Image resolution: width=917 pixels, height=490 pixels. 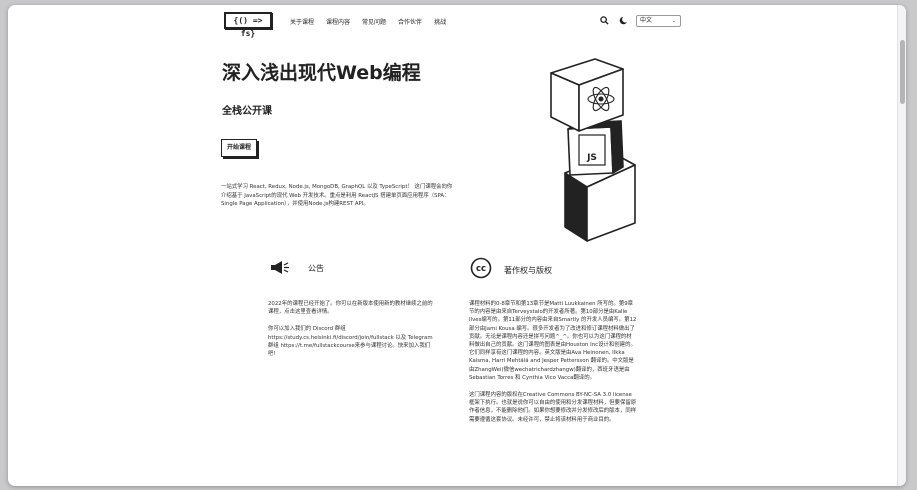 I want to click on announcement-title: 公告, so click(x=316, y=268).